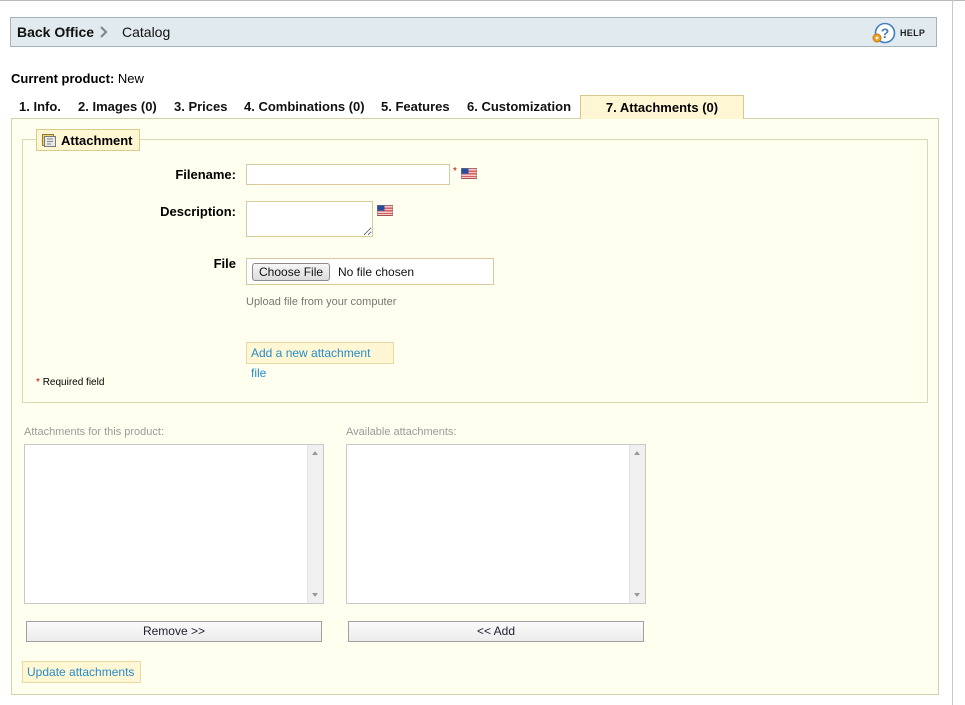  Describe the element at coordinates (174, 631) in the screenshot. I see `remove-button: Remove >>` at that location.